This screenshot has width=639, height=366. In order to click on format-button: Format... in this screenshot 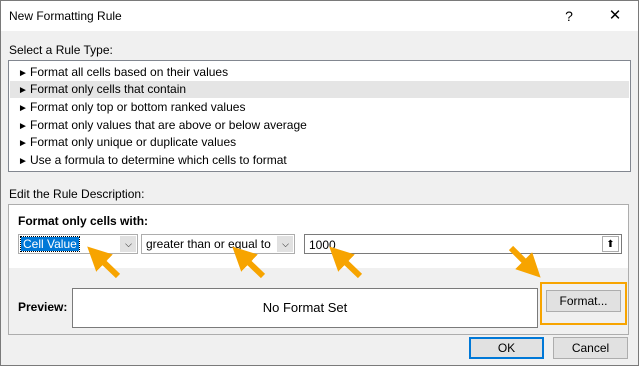, I will do `click(583, 301)`.